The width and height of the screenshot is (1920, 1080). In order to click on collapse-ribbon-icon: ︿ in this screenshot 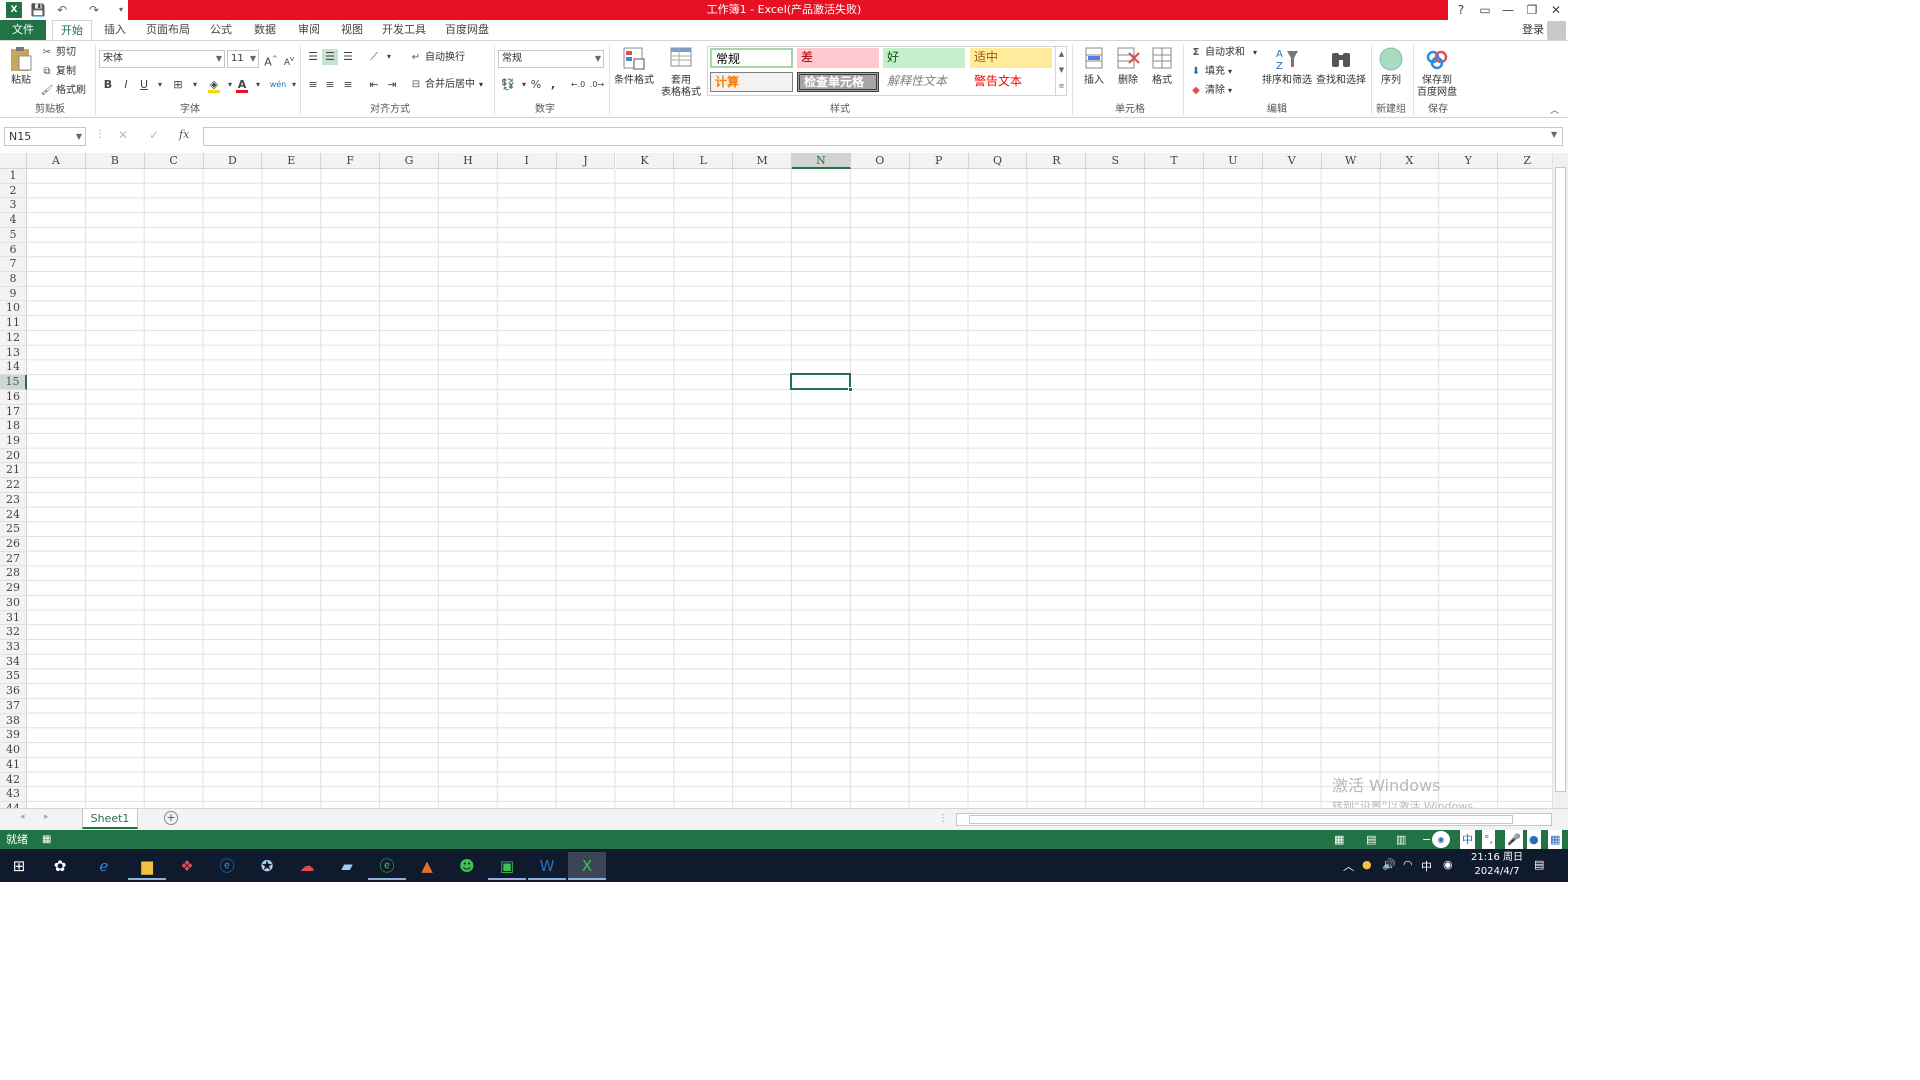, I will do `click(1554, 109)`.